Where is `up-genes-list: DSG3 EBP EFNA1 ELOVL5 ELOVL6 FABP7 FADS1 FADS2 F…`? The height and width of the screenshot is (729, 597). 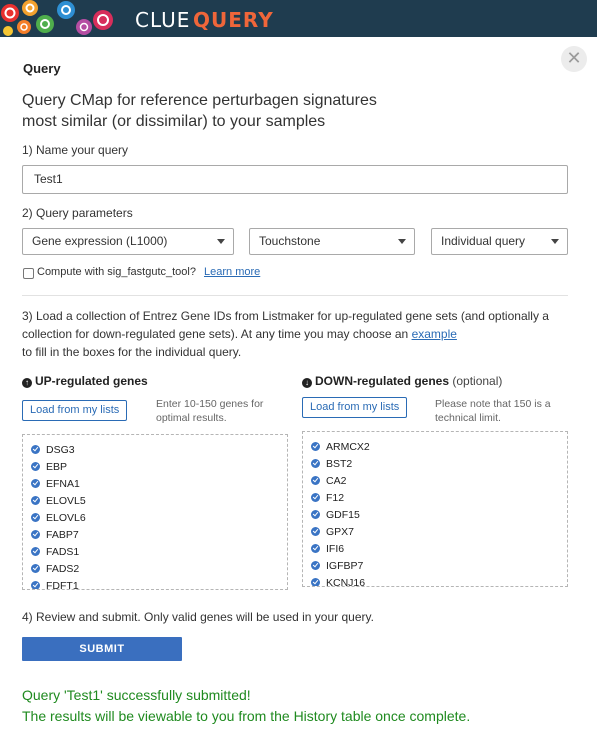
up-genes-list: DSG3 EBP EFNA1 ELOVL5 ELOVL6 FABP7 FADS1 FADS2 F… is located at coordinates (155, 512).